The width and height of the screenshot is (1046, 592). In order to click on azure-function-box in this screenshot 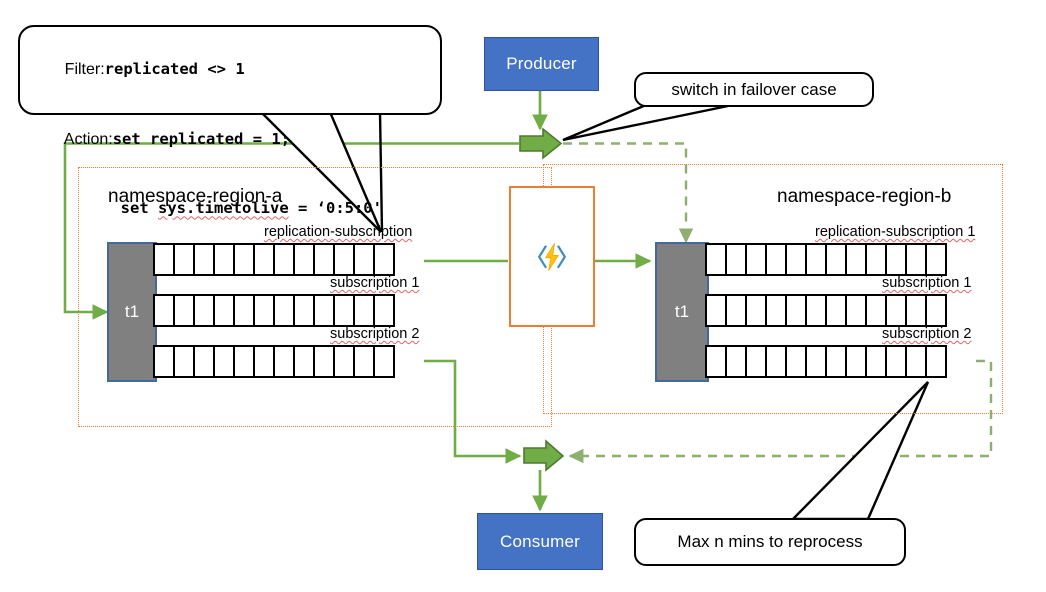, I will do `click(552, 256)`.